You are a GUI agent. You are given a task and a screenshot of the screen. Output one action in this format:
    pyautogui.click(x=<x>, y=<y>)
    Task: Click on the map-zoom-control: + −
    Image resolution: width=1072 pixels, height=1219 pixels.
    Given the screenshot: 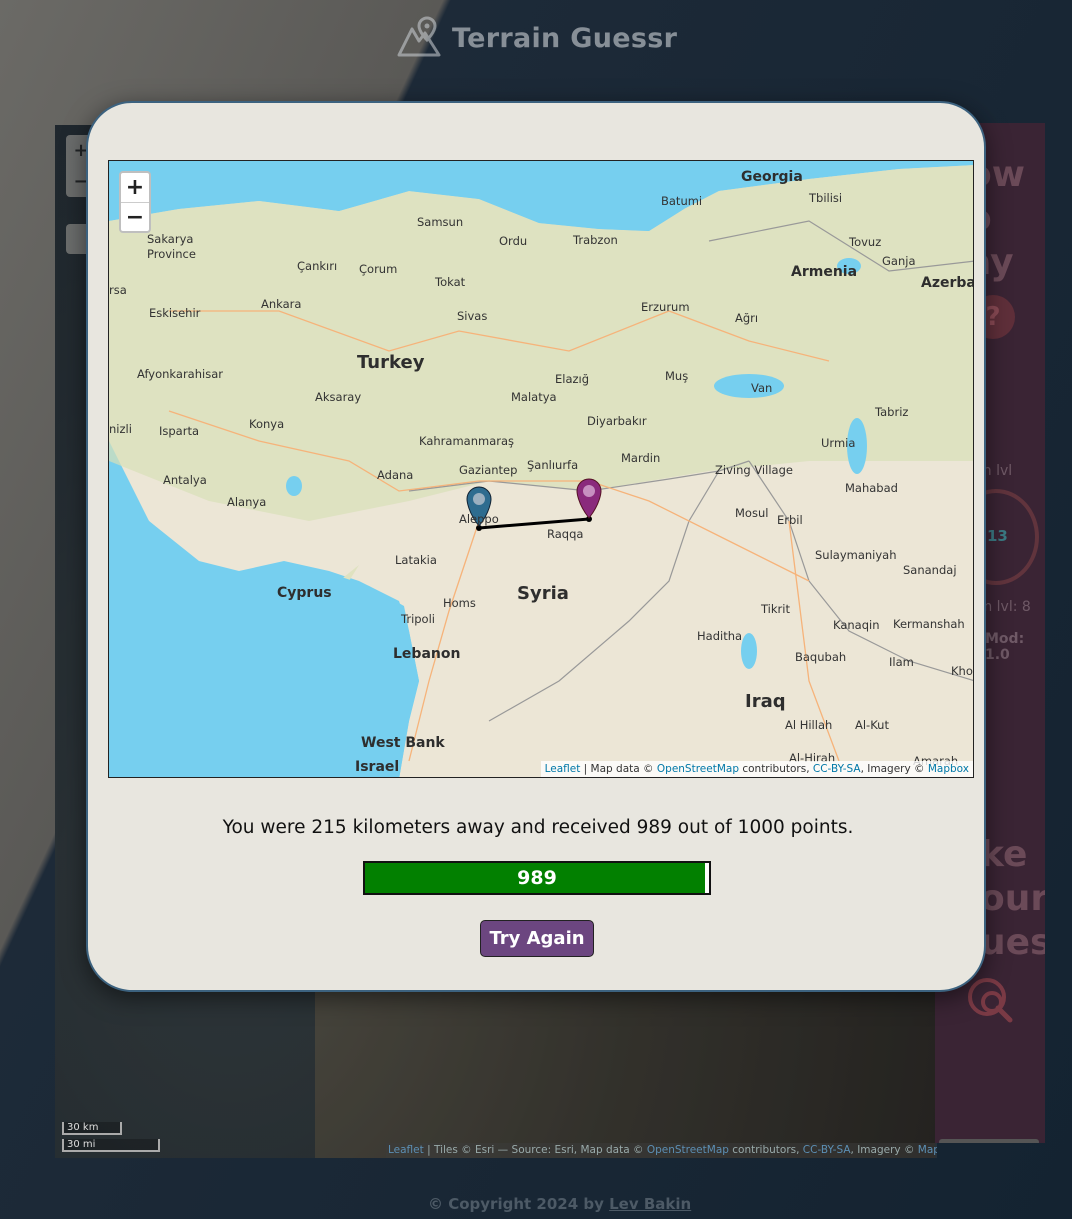 What is the action you would take?
    pyautogui.click(x=135, y=202)
    